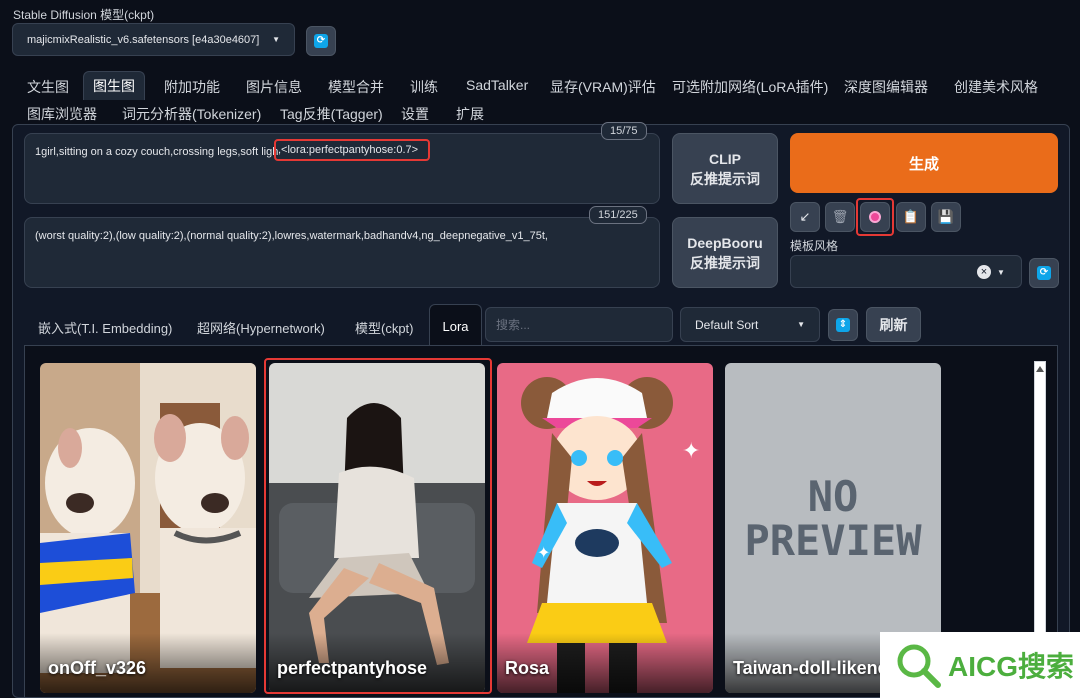  Describe the element at coordinates (906, 271) in the screenshot. I see `styles-dropdown: × ▼` at that location.